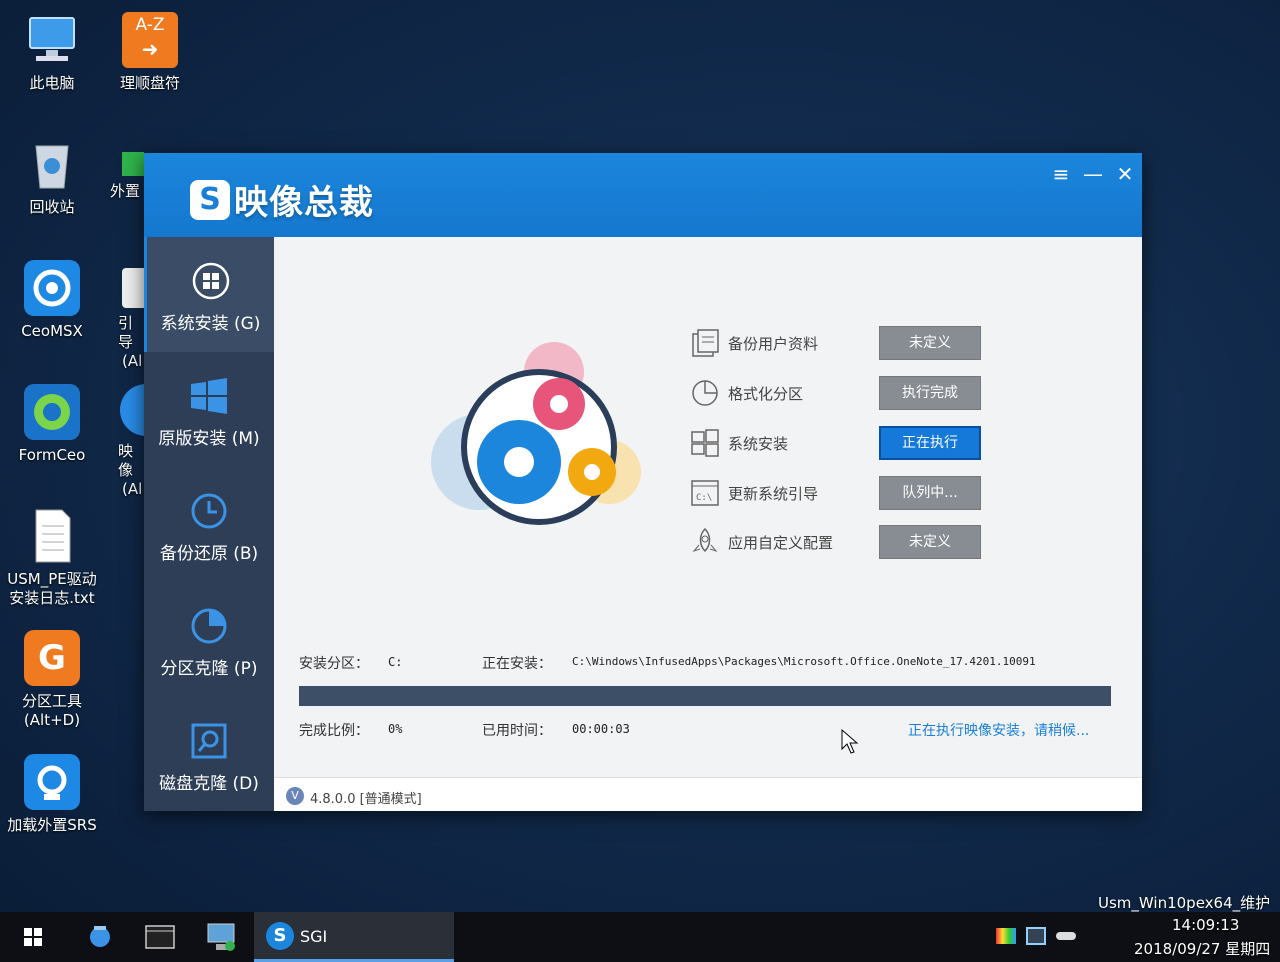  What do you see at coordinates (222, 937) in the screenshot?
I see `taskbar-explorer-button` at bounding box center [222, 937].